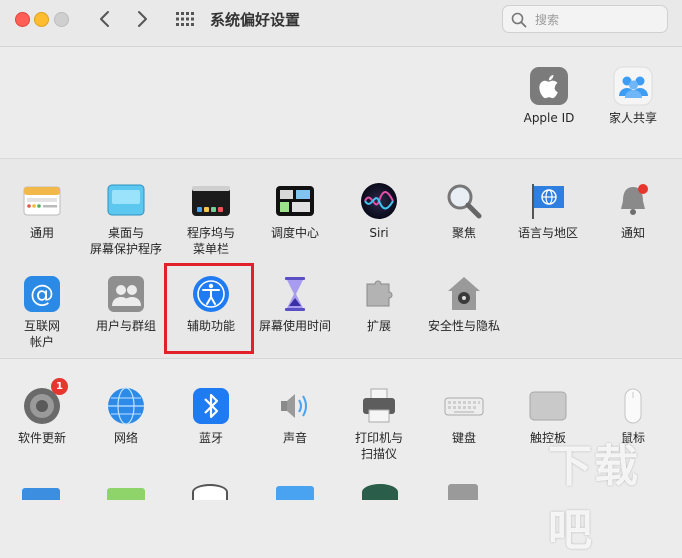  I want to click on pane-dock-menubar: 程序坞与 菜单栏, so click(211, 219).